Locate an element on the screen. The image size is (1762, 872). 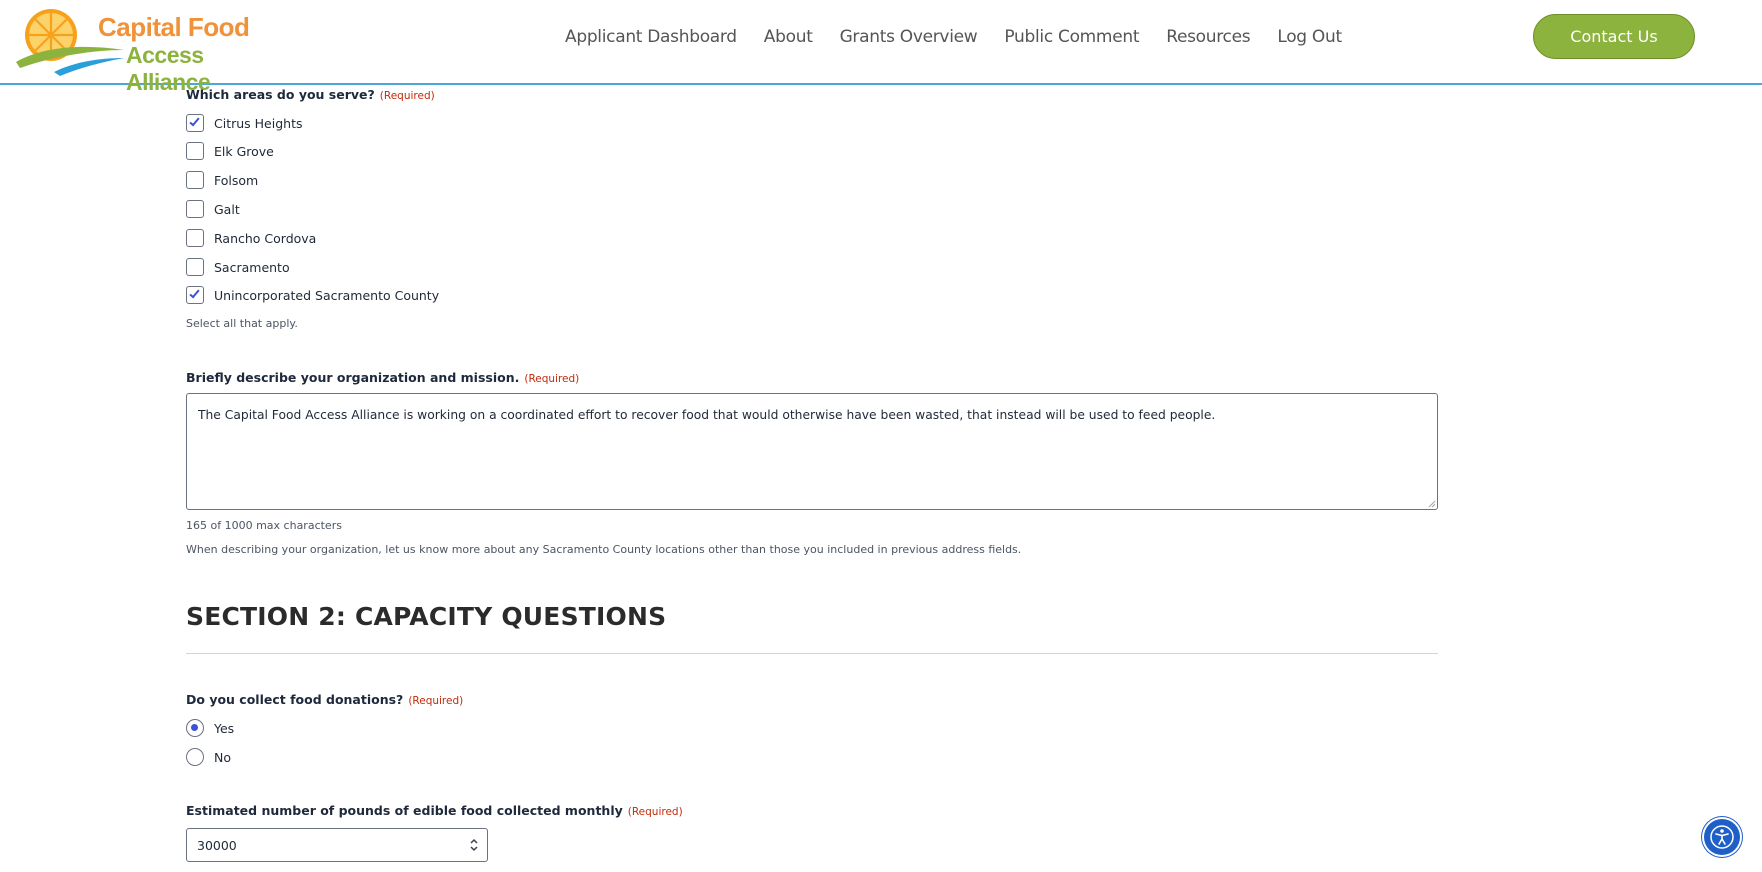
area-option-label: Sacramento is located at coordinates (252, 267).